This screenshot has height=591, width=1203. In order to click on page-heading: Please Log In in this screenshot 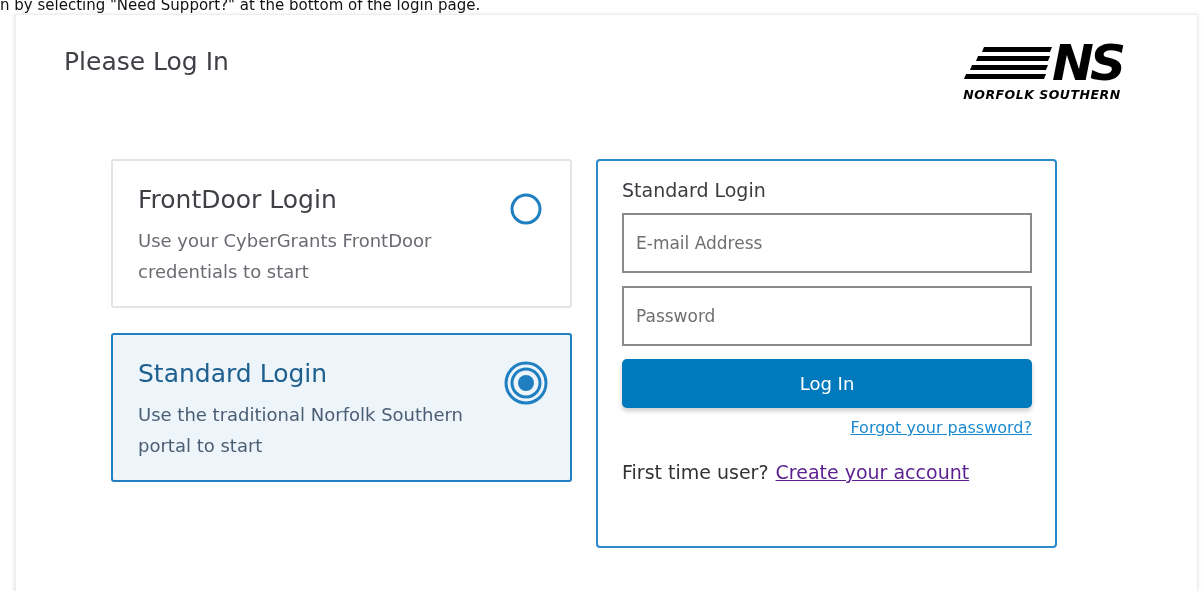, I will do `click(146, 61)`.